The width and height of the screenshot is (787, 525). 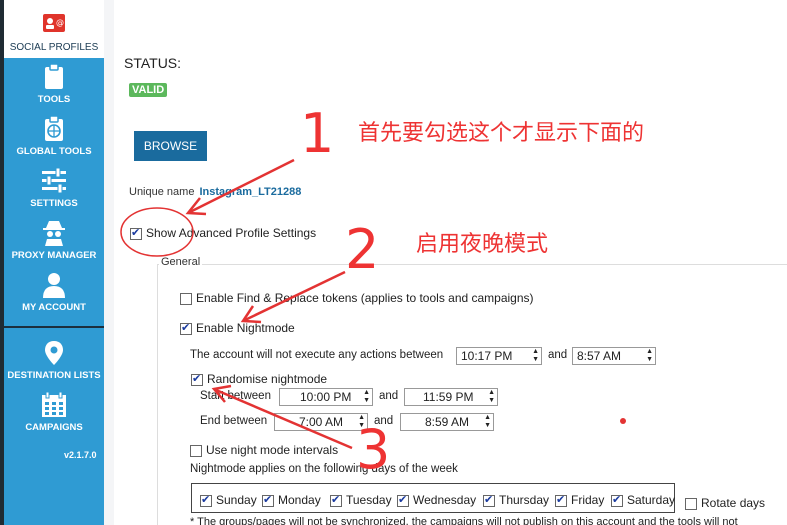 I want to click on day-label: Monday, so click(x=299, y=500).